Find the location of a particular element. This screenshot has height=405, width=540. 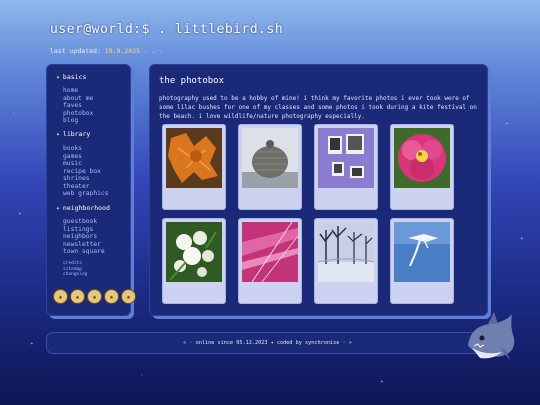

sidebar-item-theater: theater is located at coordinates (76, 186).